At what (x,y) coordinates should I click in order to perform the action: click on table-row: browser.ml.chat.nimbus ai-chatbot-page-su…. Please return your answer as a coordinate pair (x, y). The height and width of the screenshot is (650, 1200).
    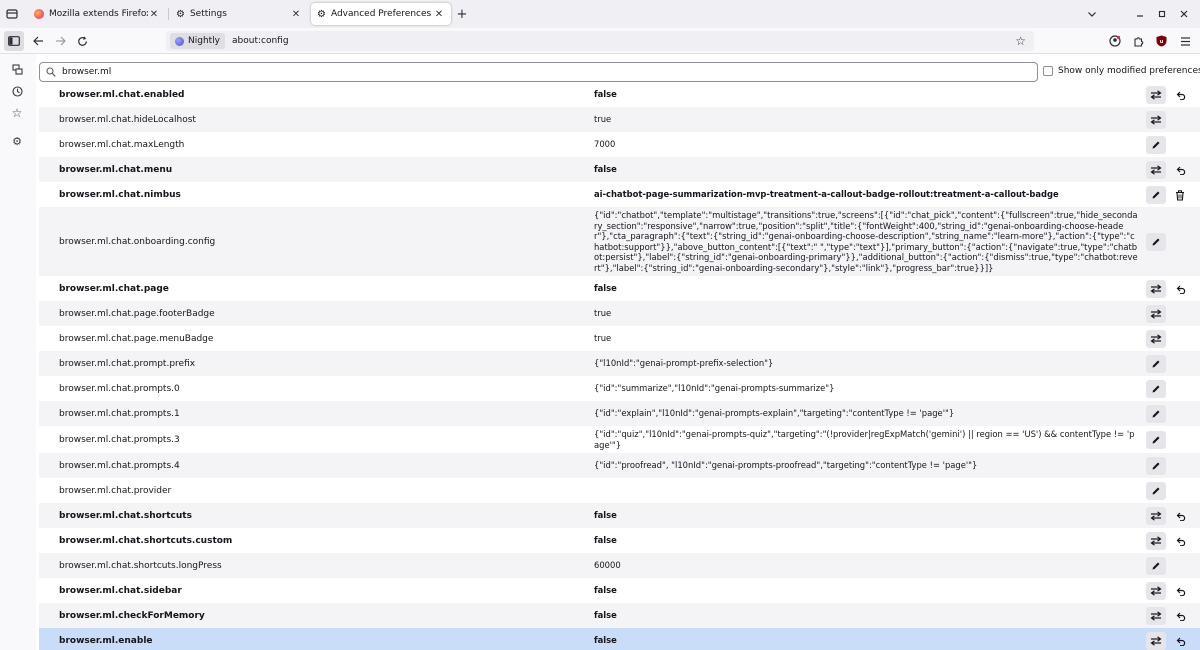
    Looking at the image, I should click on (619, 194).